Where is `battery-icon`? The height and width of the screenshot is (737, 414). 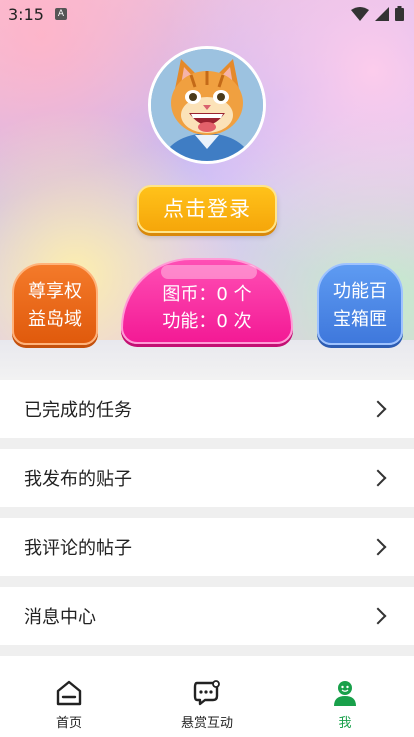 battery-icon is located at coordinates (399, 13).